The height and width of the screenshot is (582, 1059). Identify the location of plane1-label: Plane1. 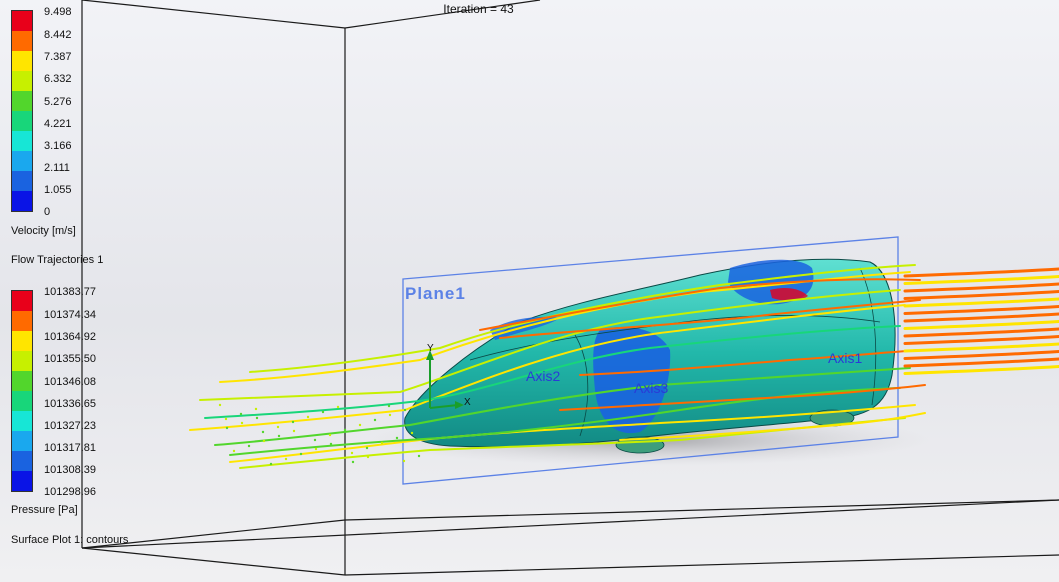
(435, 294).